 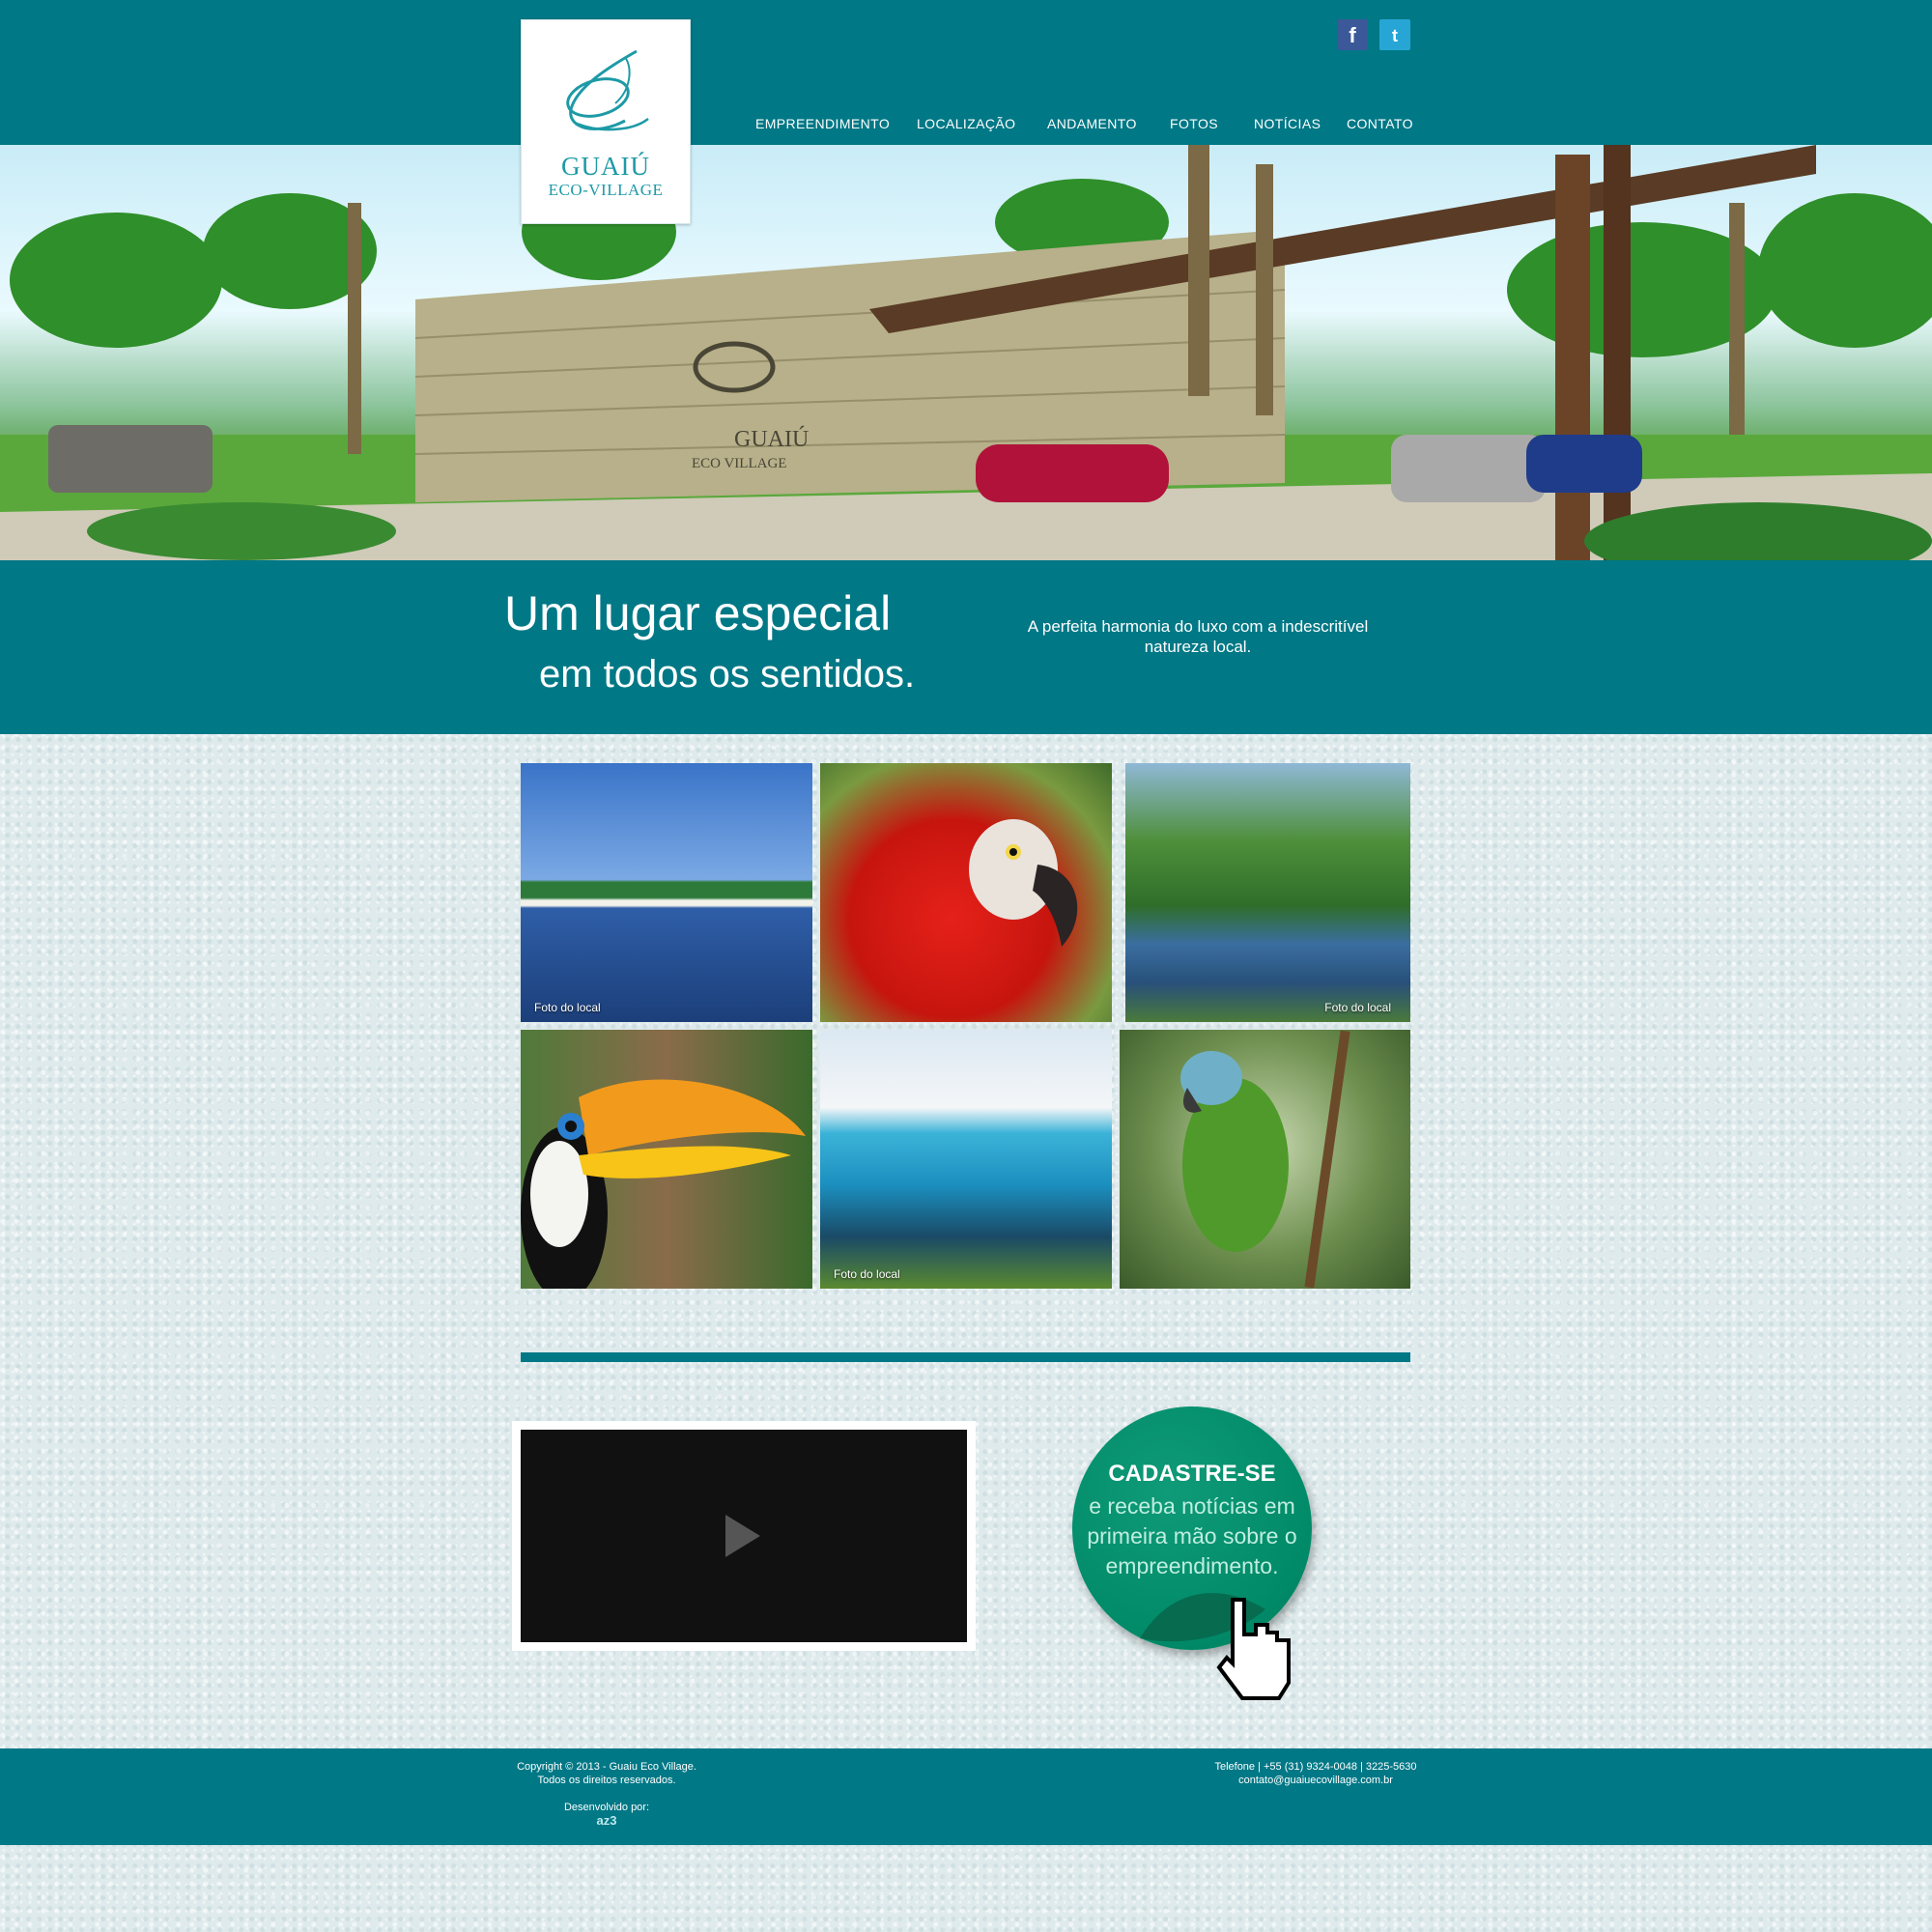 I want to click on hero-sign-subtitle: ECO VILLAGE, so click(x=739, y=463).